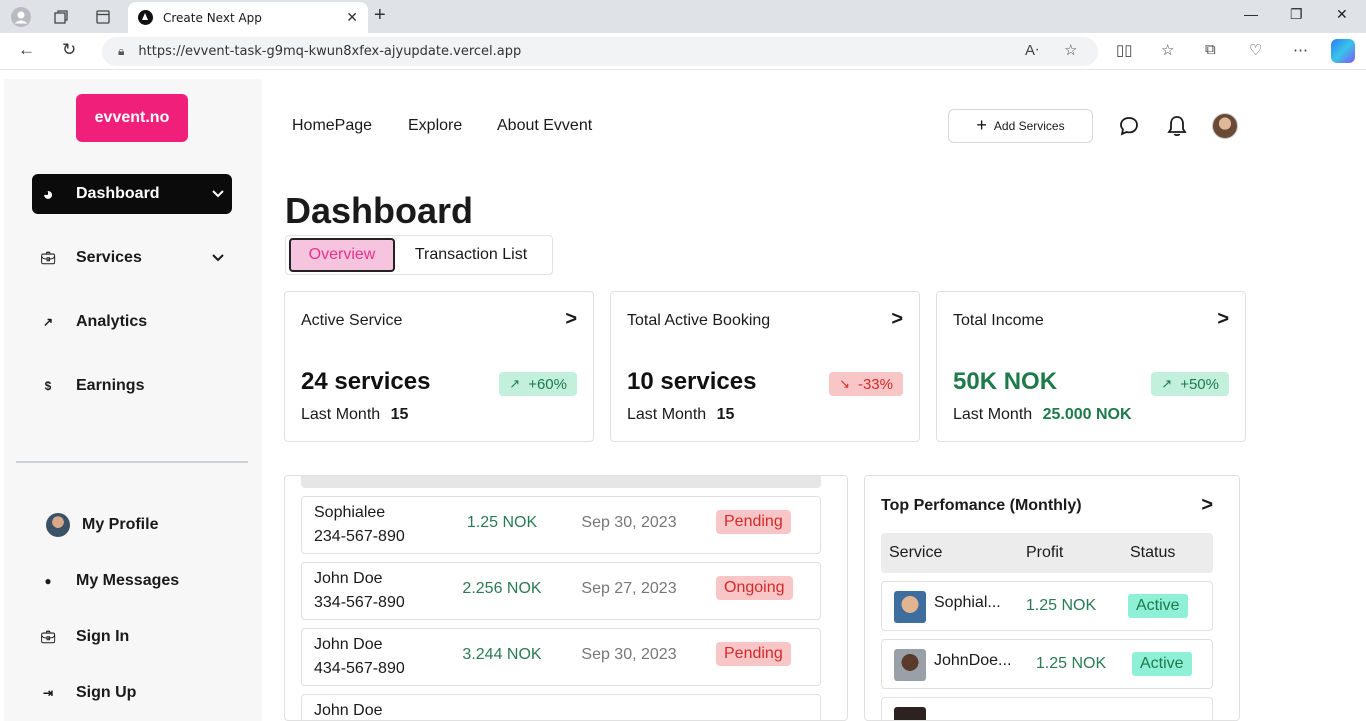 The image size is (1366, 721). What do you see at coordinates (544, 126) in the screenshot?
I see `nav-about: About Evvent` at bounding box center [544, 126].